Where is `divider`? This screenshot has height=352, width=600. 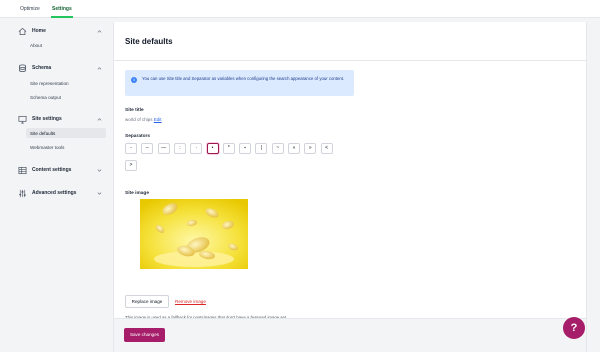
divider is located at coordinates (350, 60).